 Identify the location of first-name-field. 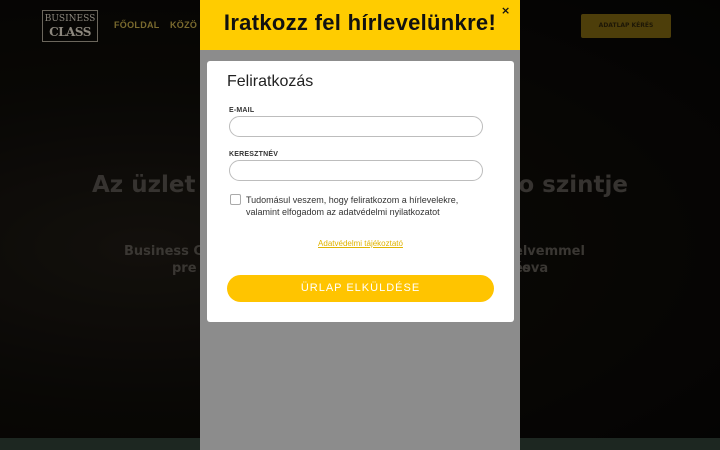
(356, 170).